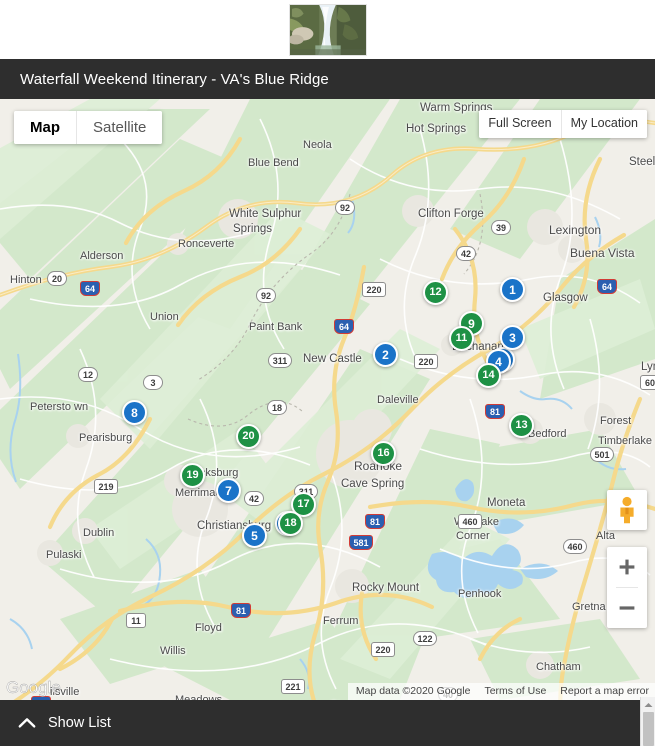 The image size is (655, 746). What do you see at coordinates (45, 127) in the screenshot?
I see `map-type-map-button: Map` at bounding box center [45, 127].